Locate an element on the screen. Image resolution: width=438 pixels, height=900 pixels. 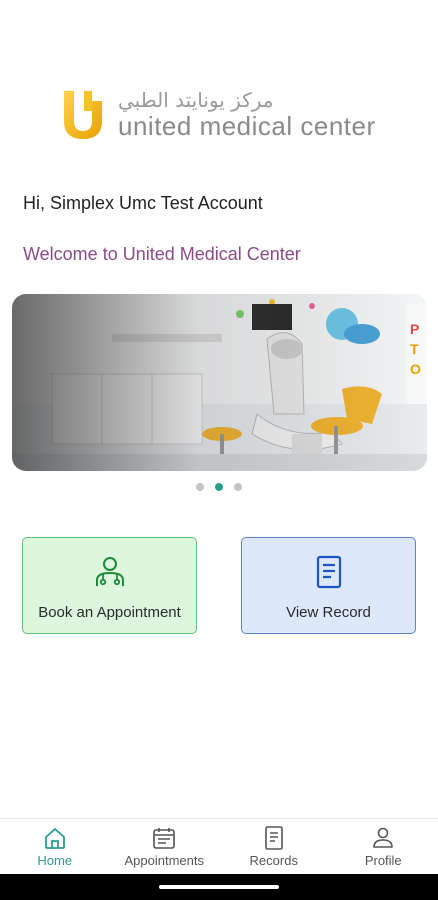
carousel-dot-active is located at coordinates (219, 487).